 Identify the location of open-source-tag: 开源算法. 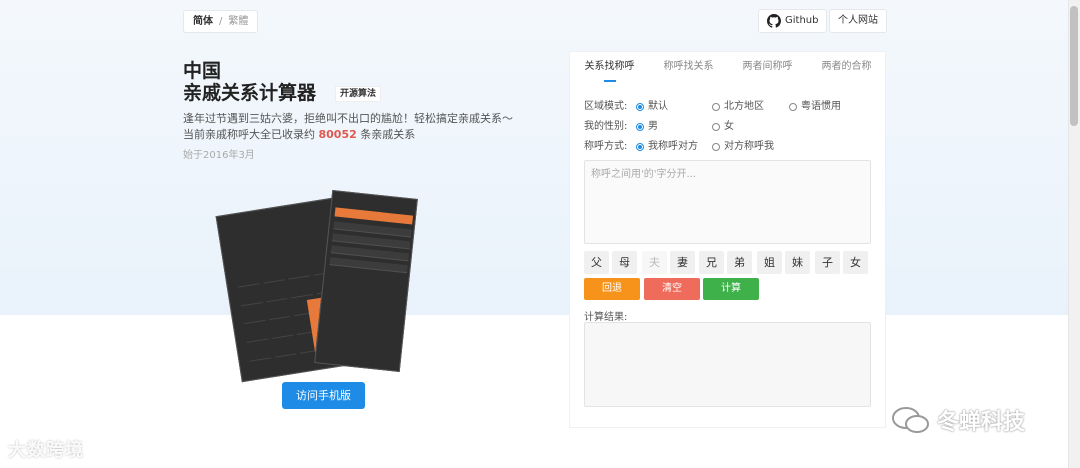
(358, 94).